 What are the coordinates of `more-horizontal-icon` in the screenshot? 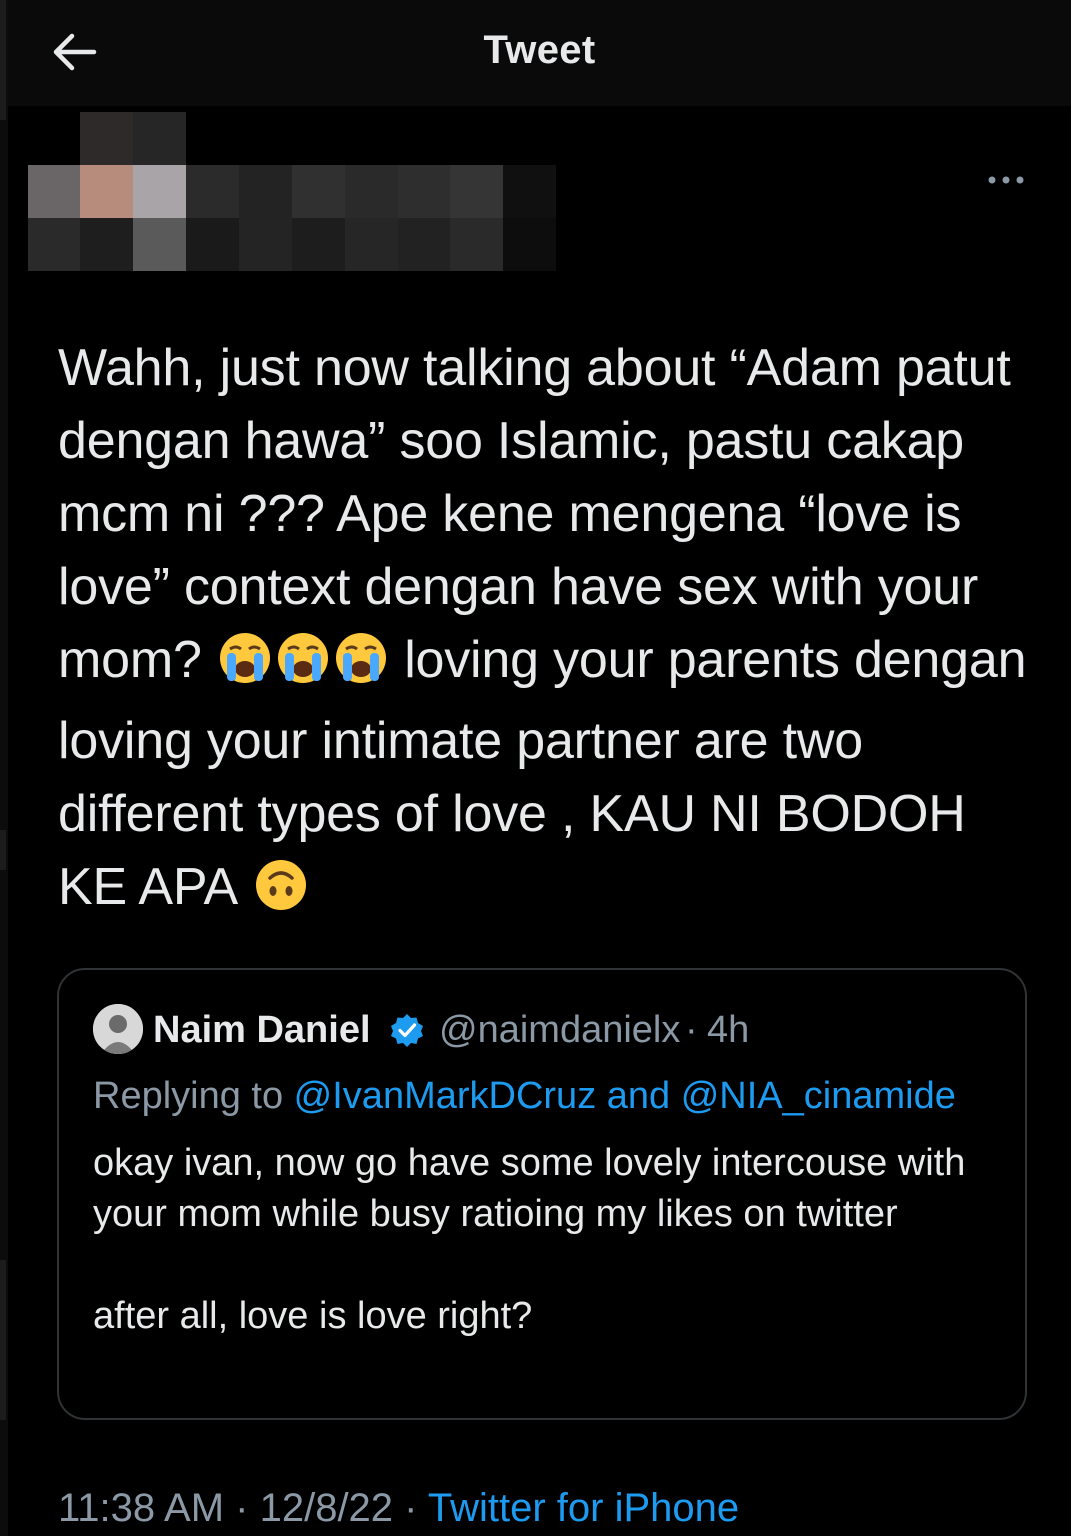 It's located at (1006, 180).